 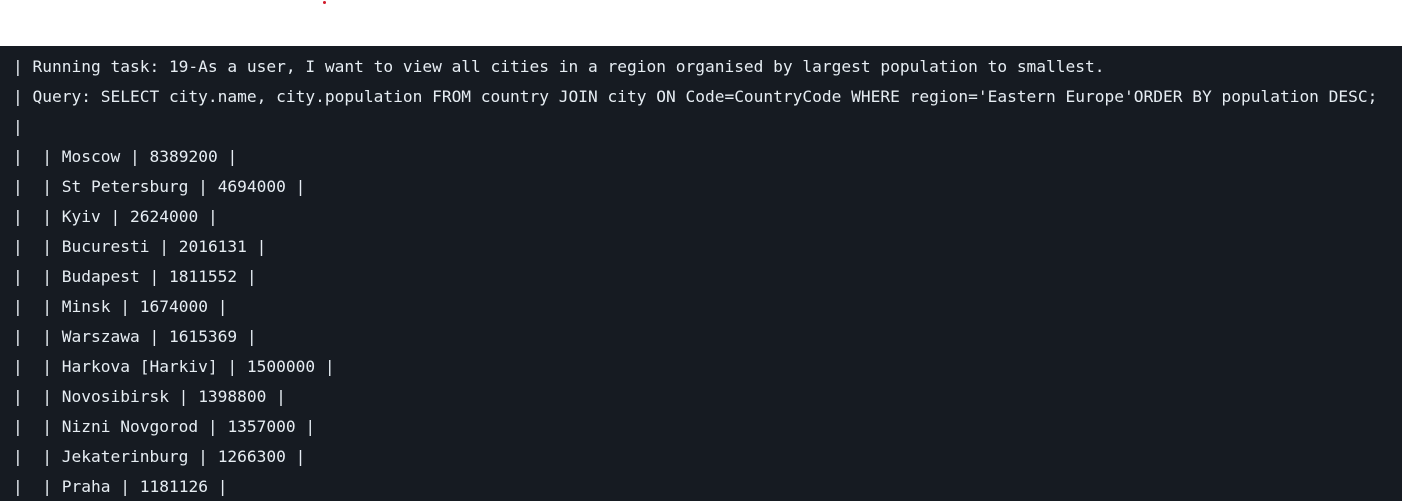 I want to click on table-row: | | Jekaterinburg | 1266300 |, so click(x=159, y=456).